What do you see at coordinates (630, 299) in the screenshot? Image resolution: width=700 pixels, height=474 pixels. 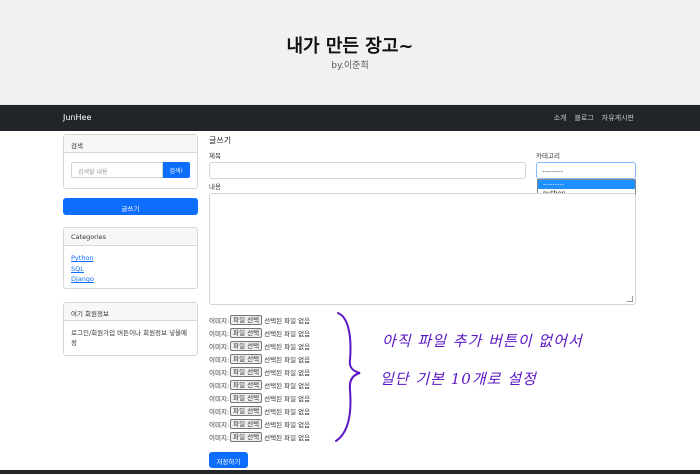 I see `resize-handle-icon` at bounding box center [630, 299].